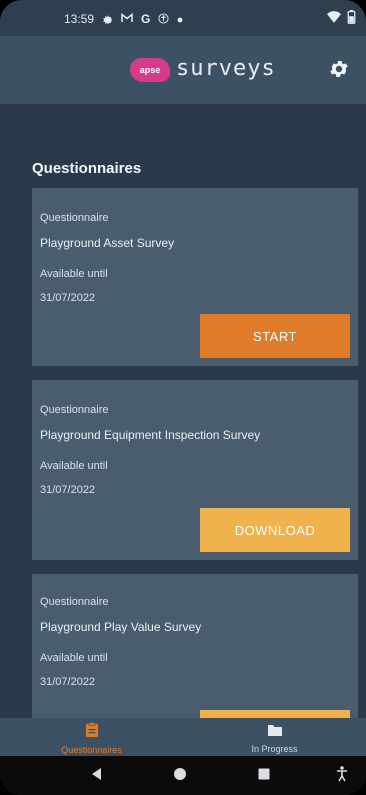  What do you see at coordinates (180, 19) in the screenshot?
I see `dot-icon` at bounding box center [180, 19].